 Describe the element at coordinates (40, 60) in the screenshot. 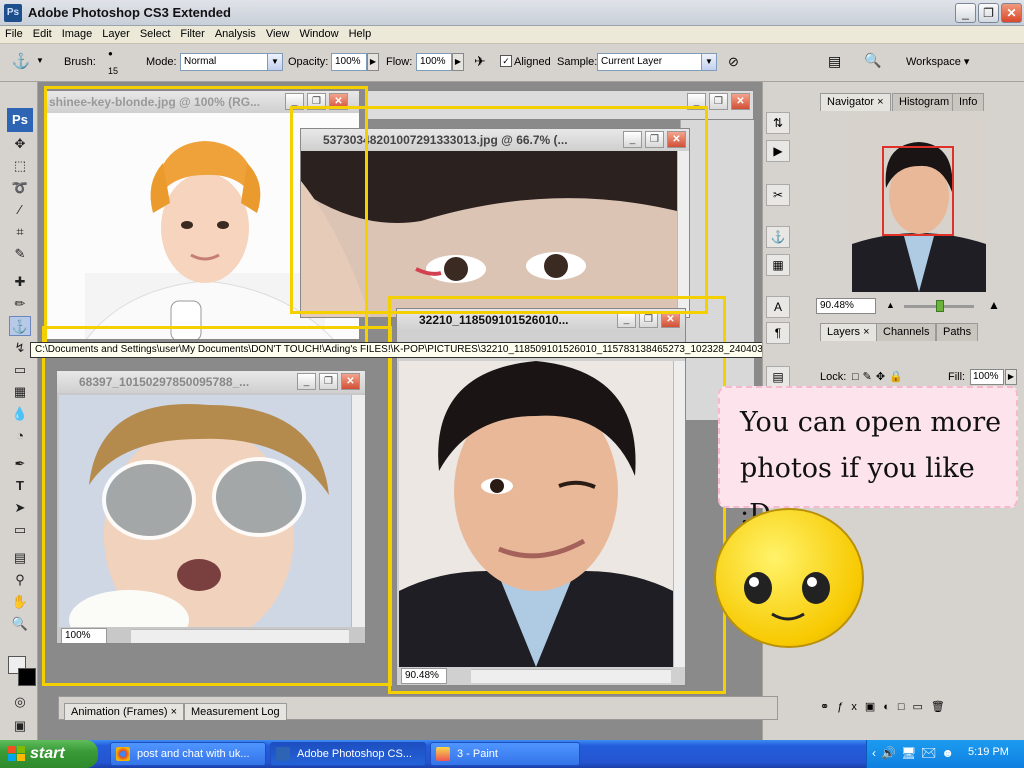

I see `tool-preset-chevron-icon: ▼` at that location.